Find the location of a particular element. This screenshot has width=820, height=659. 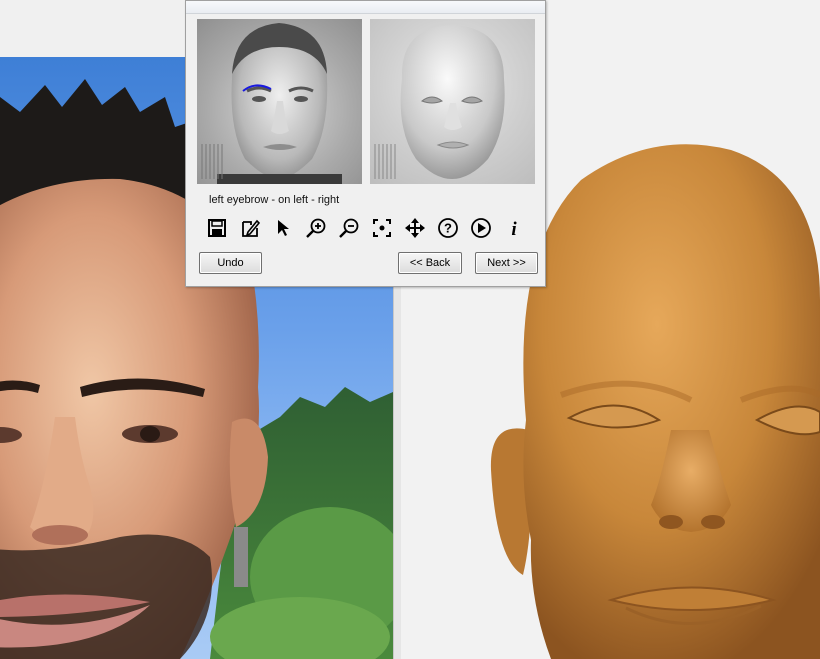

edit-document-icon is located at coordinates (251, 228).